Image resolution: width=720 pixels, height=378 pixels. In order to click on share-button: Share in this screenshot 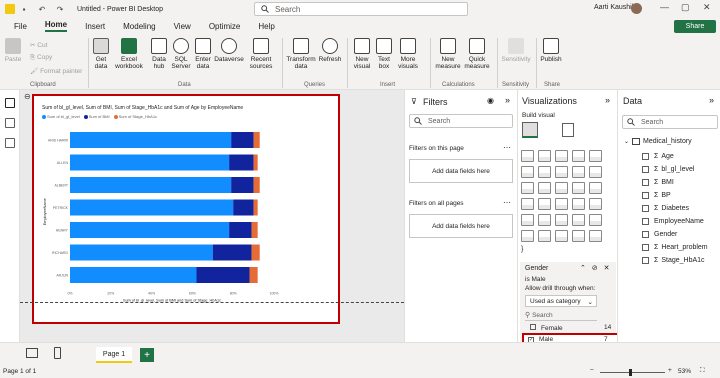, I will do `click(695, 26)`.